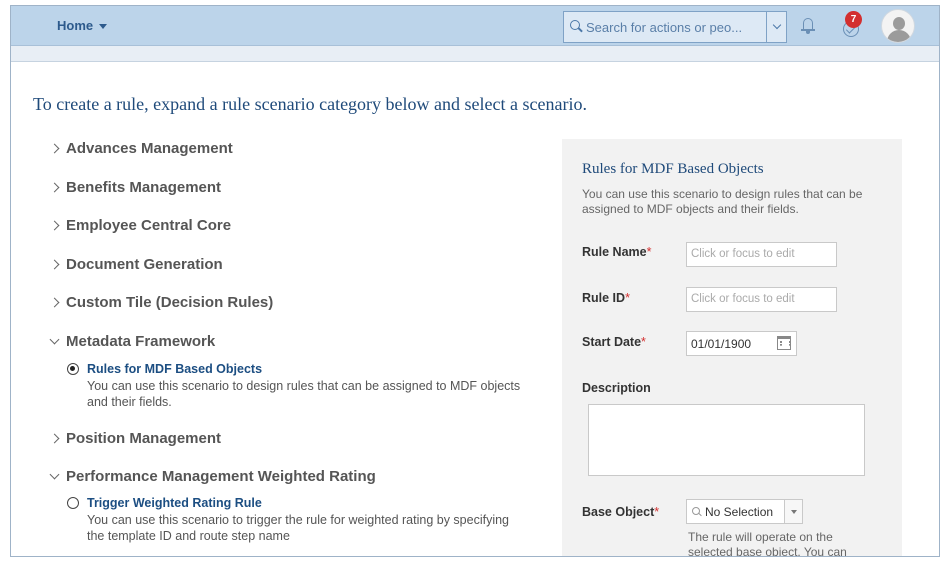  Describe the element at coordinates (761, 254) in the screenshot. I see `rule-name-input: Click or focus to edit` at that location.